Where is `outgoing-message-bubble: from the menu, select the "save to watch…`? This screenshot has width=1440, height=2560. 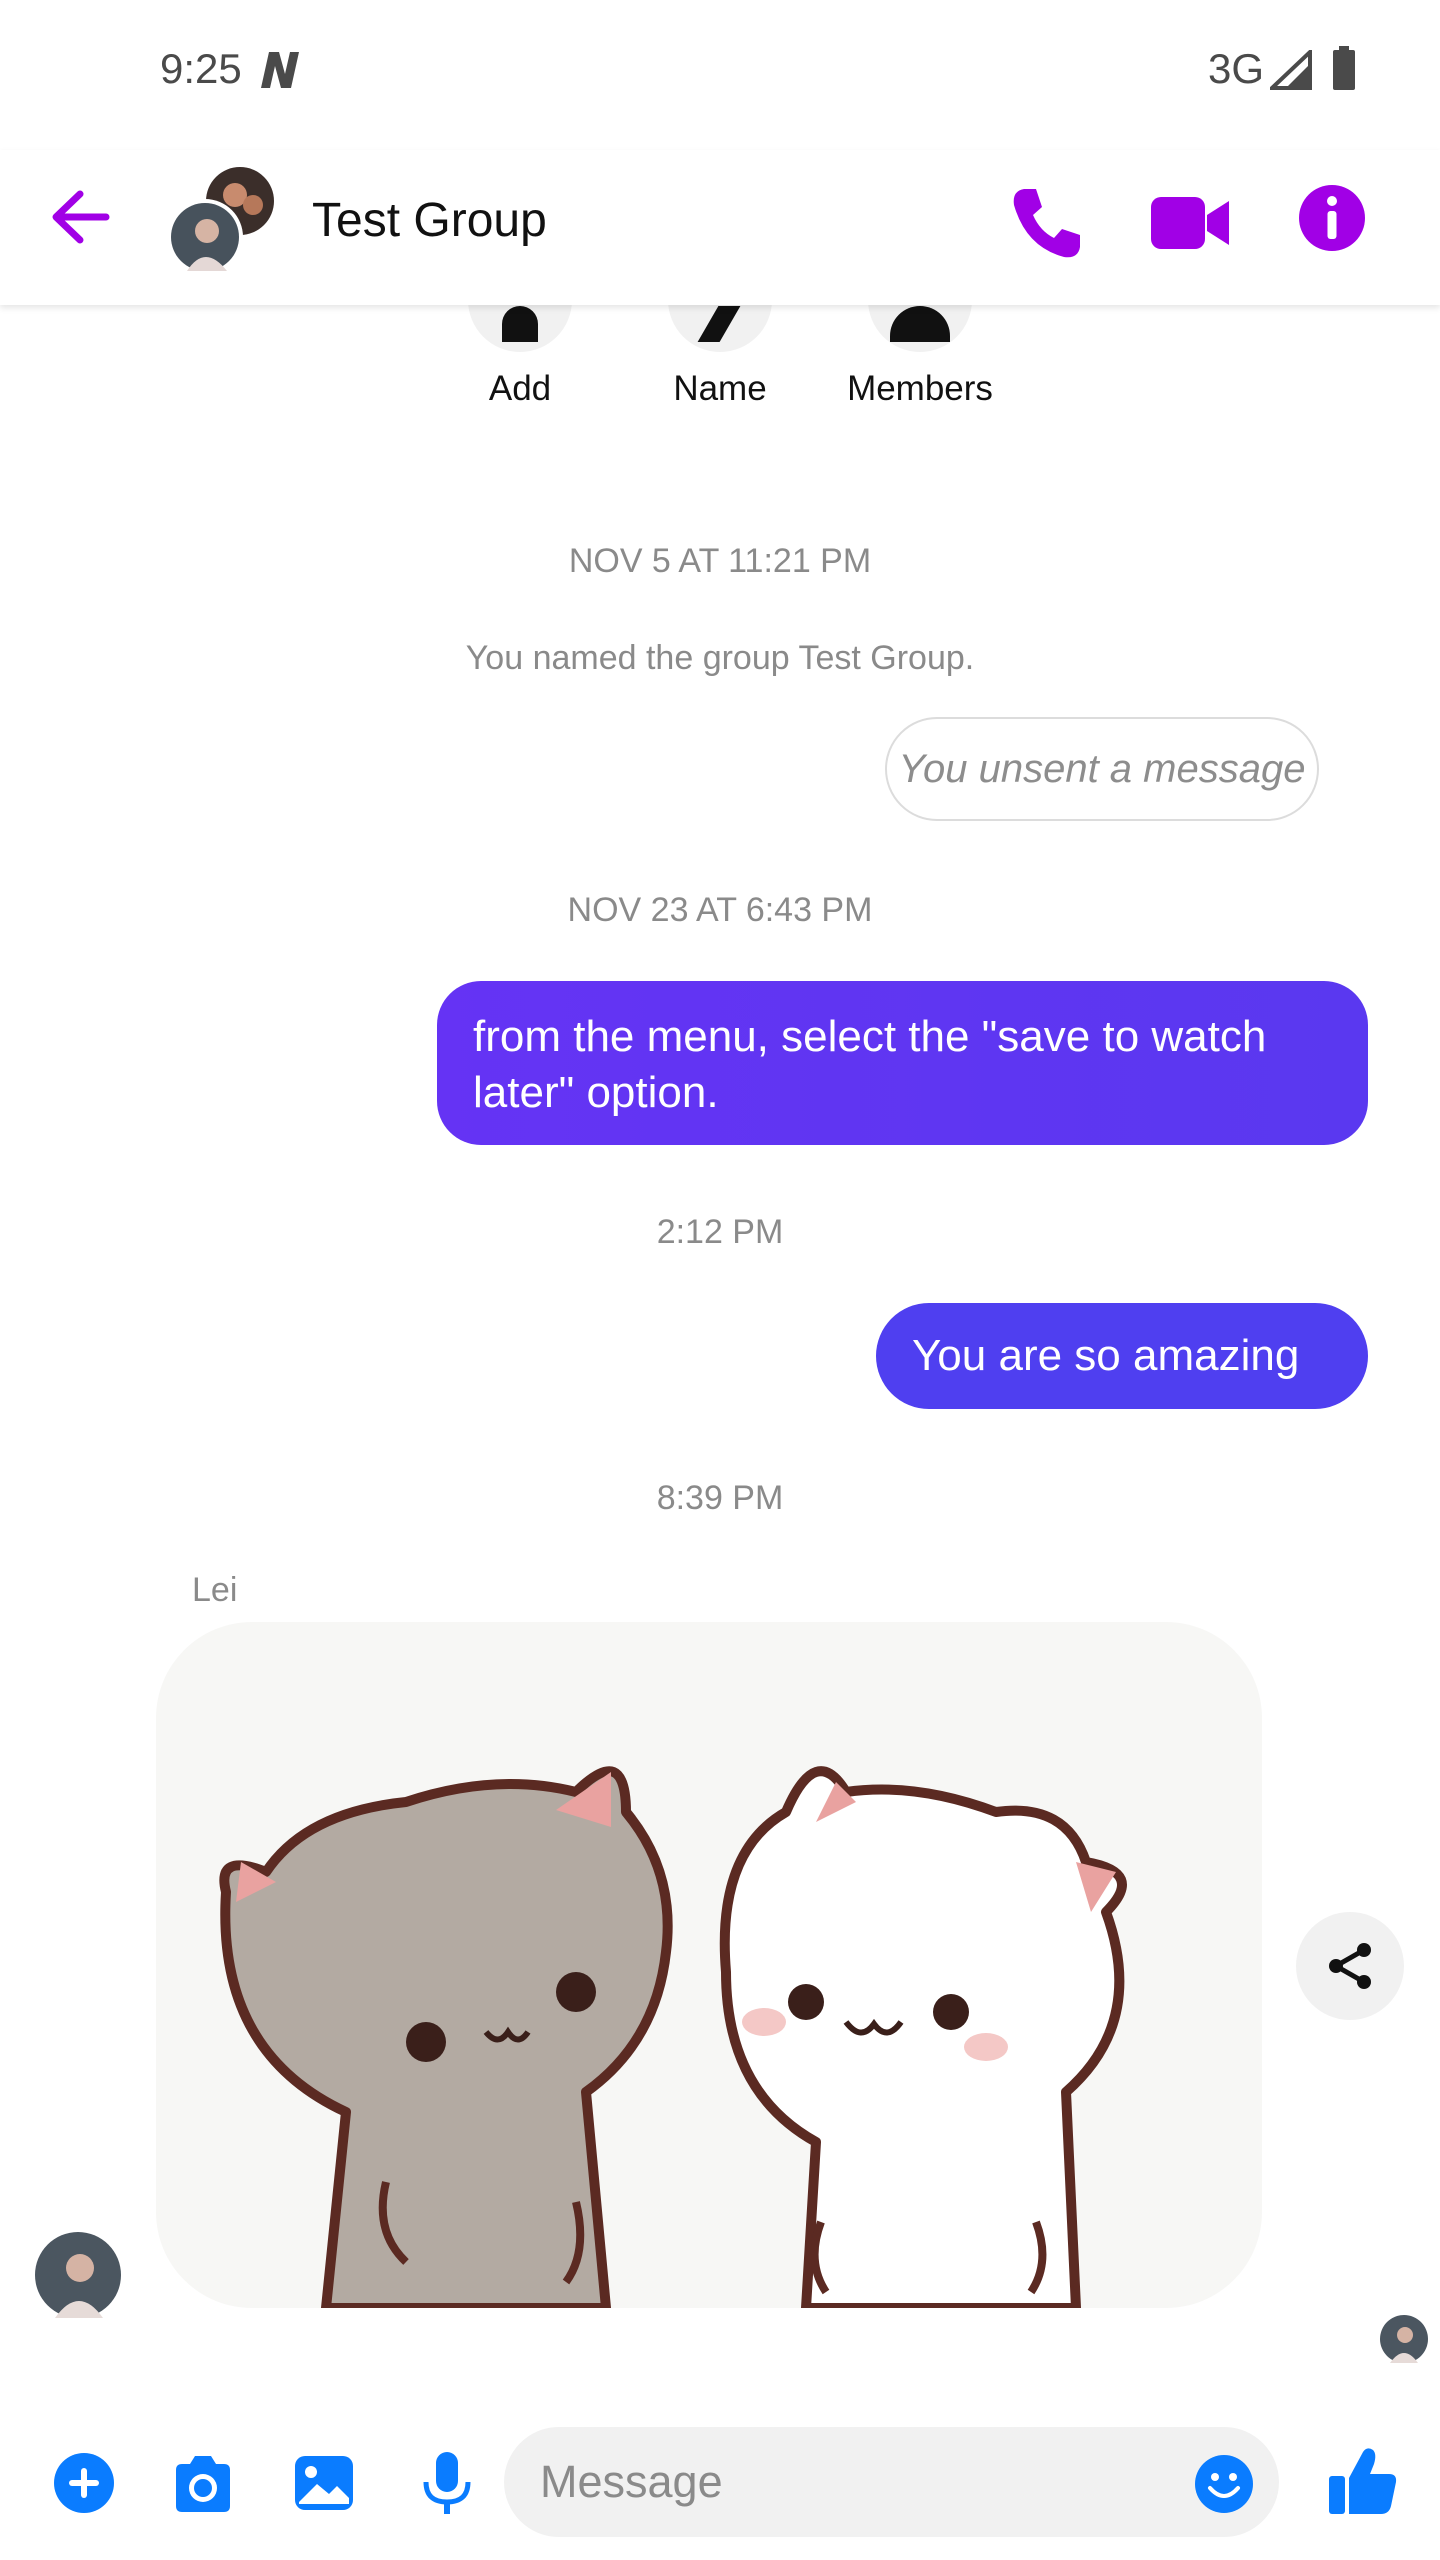
outgoing-message-bubble: from the menu, select the "save to watch… is located at coordinates (902, 1063).